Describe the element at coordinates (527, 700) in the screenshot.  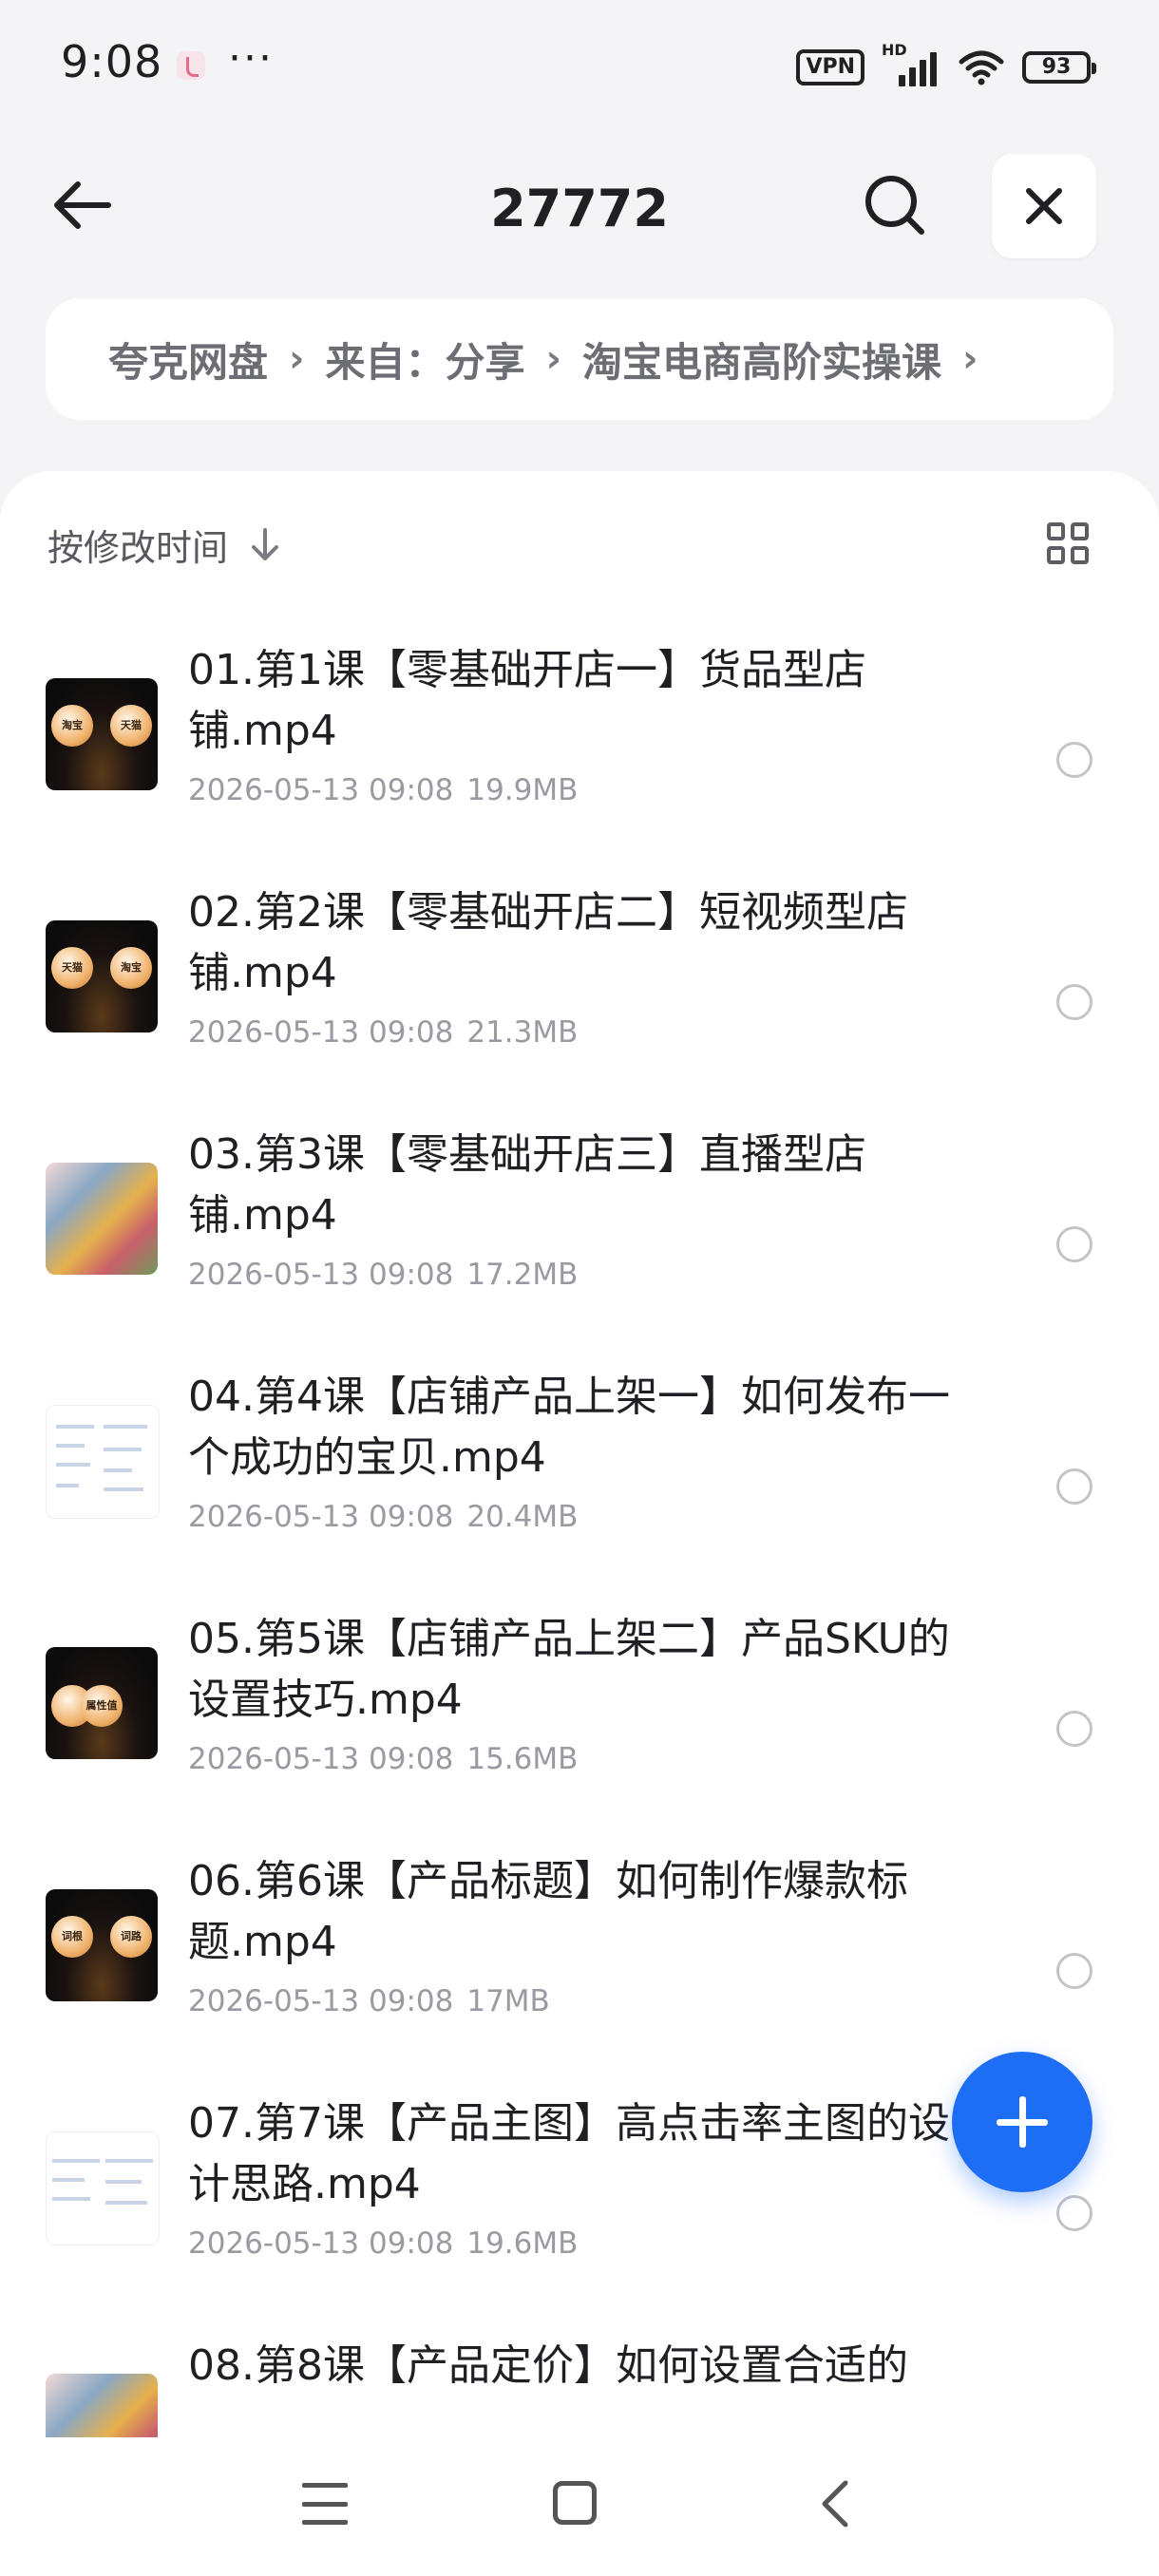
I see `file-name: 01.第1课【零基础开店一】货品型店铺.mp4` at that location.